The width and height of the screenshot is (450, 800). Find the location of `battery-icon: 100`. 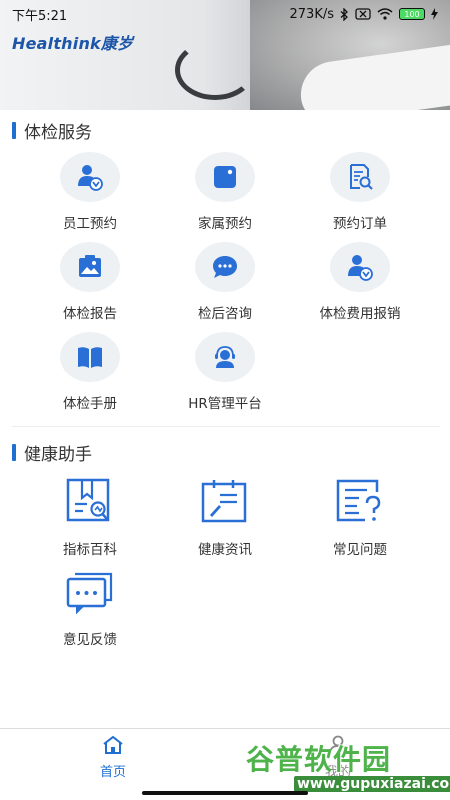

battery-icon: 100 is located at coordinates (412, 14).